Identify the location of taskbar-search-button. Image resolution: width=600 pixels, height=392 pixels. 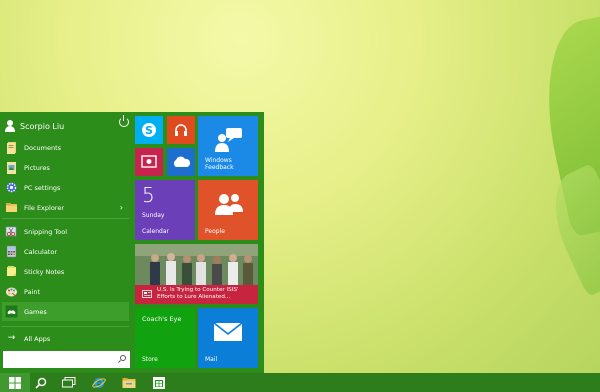
(41, 382).